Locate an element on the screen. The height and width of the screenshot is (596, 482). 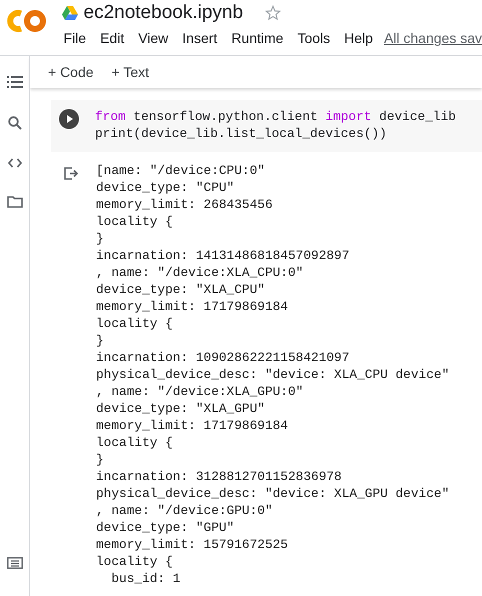
notebook-title: ec2notebook.ipynb is located at coordinates (164, 13).